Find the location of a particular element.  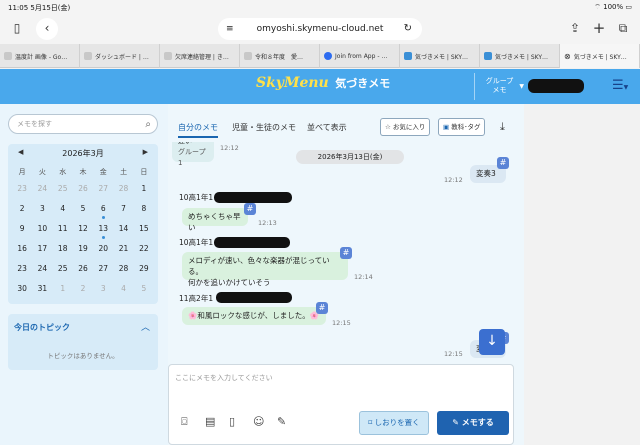

calendar-day: 29 is located at coordinates (144, 270).